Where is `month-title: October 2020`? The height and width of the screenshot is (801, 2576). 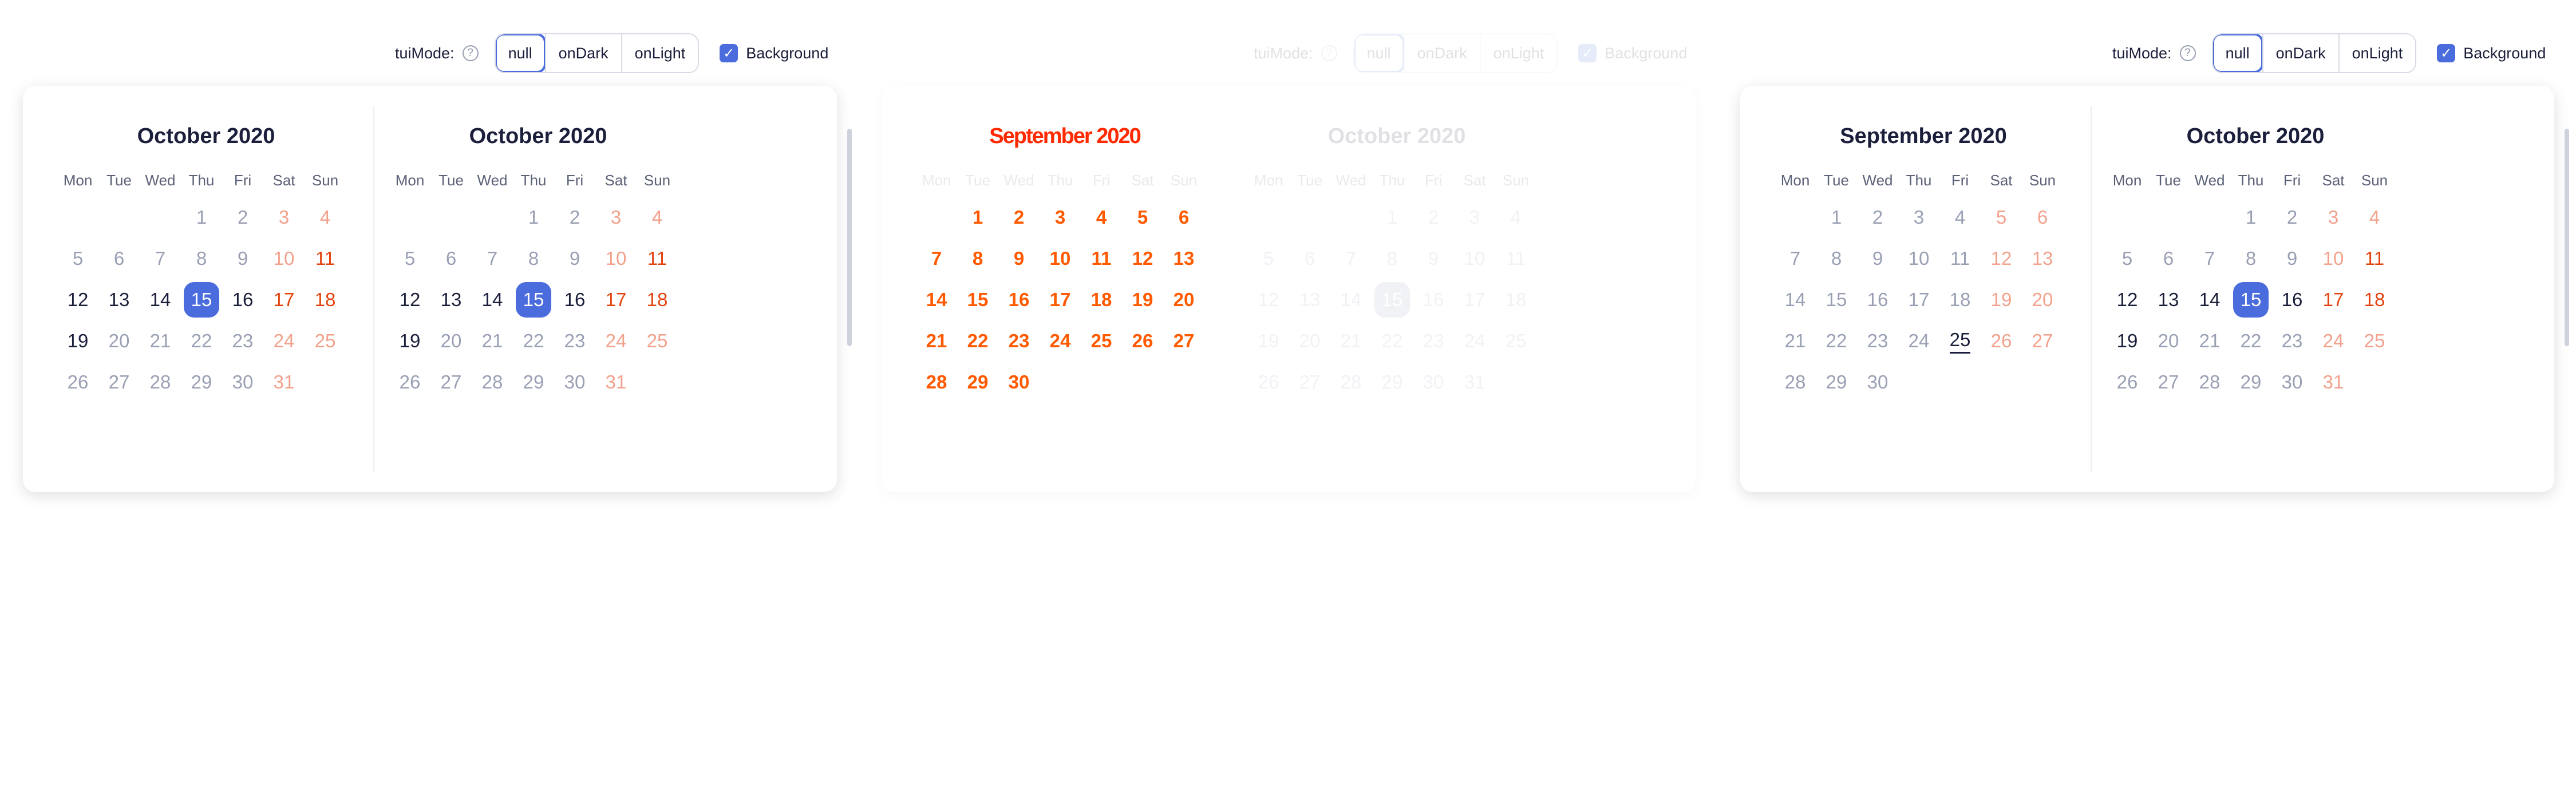
month-title: October 2020 is located at coordinates (1397, 136).